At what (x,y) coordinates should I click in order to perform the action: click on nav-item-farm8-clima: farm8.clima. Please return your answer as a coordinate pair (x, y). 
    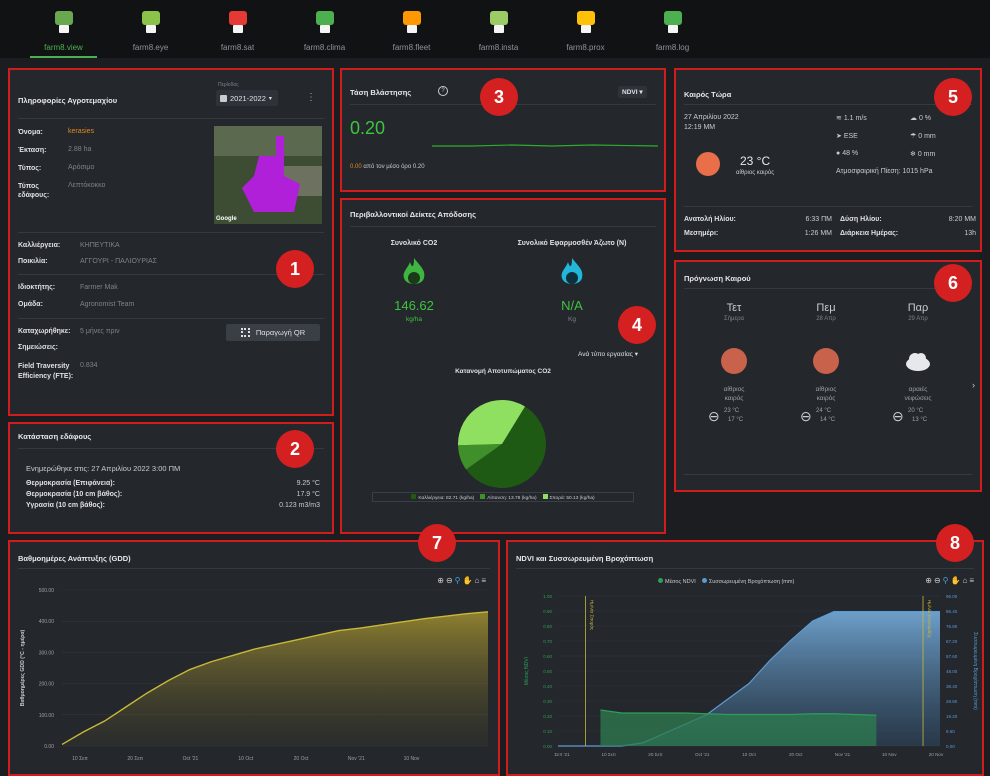
    Looking at the image, I should click on (324, 29).